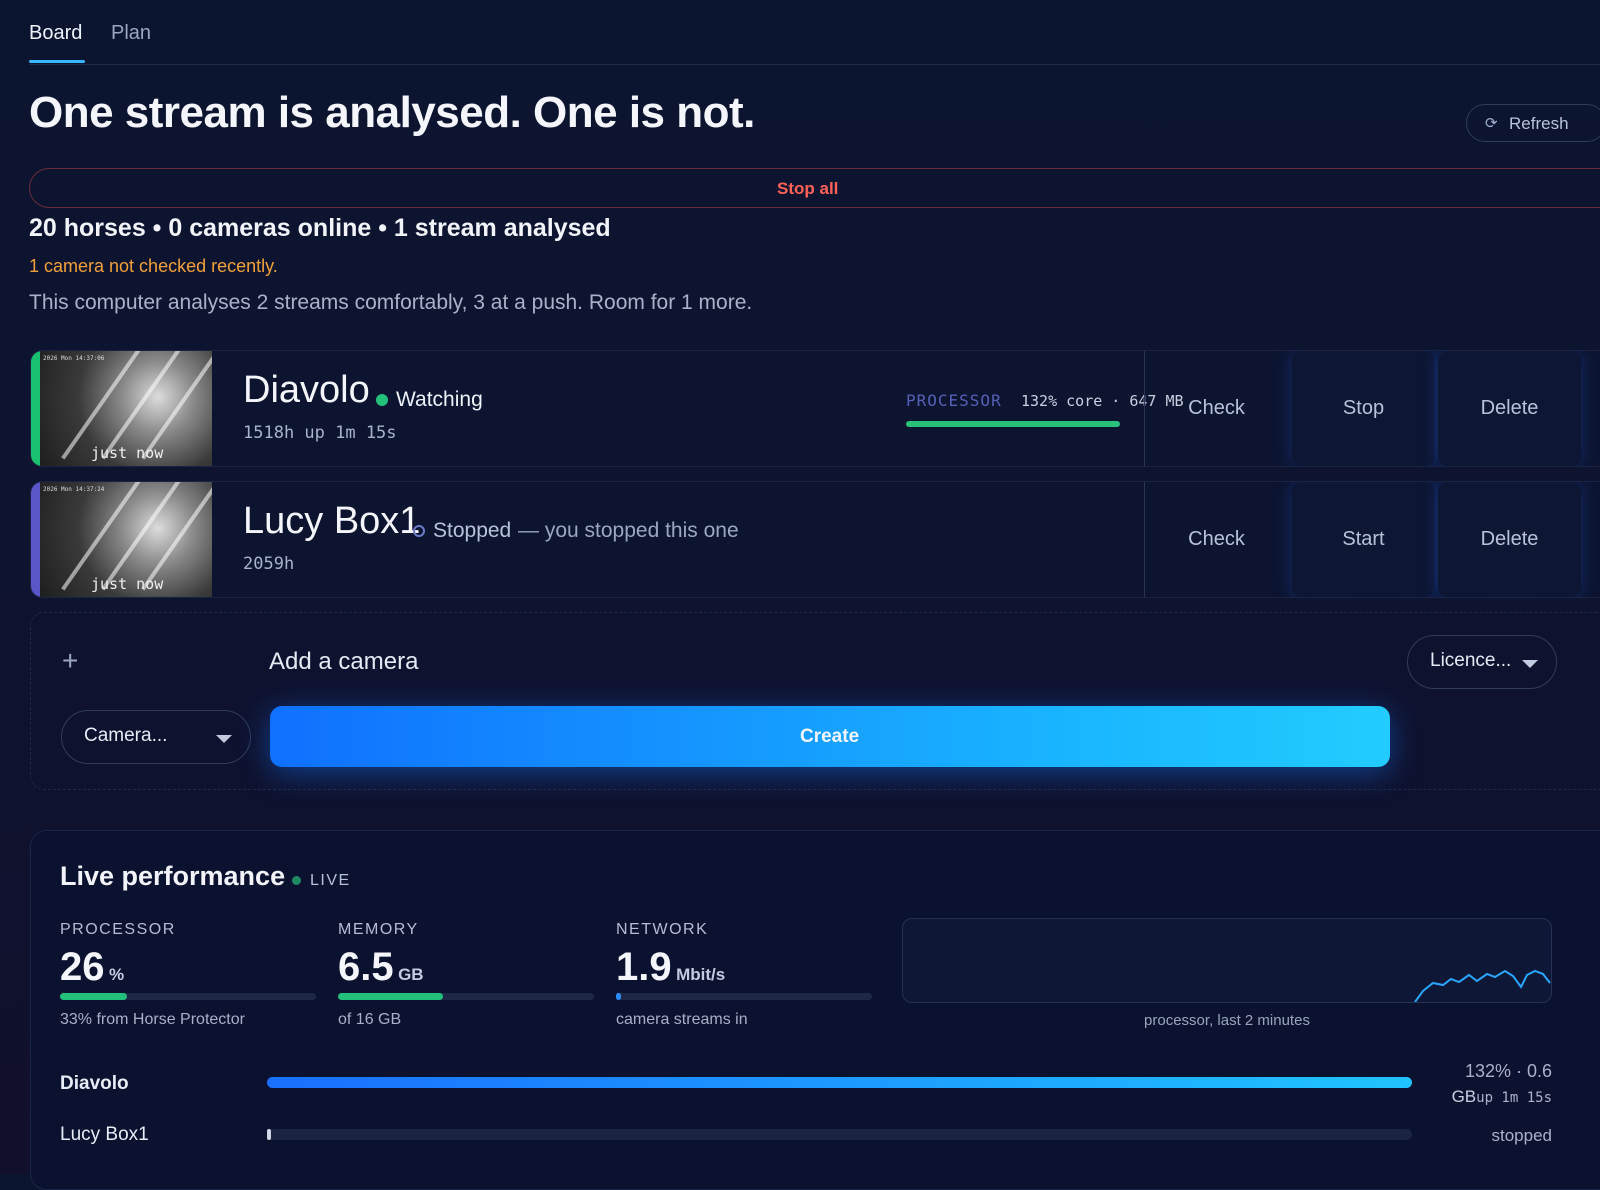 This screenshot has height=1190, width=1600. Describe the element at coordinates (744, 996) in the screenshot. I see `metric-bar-network` at that location.